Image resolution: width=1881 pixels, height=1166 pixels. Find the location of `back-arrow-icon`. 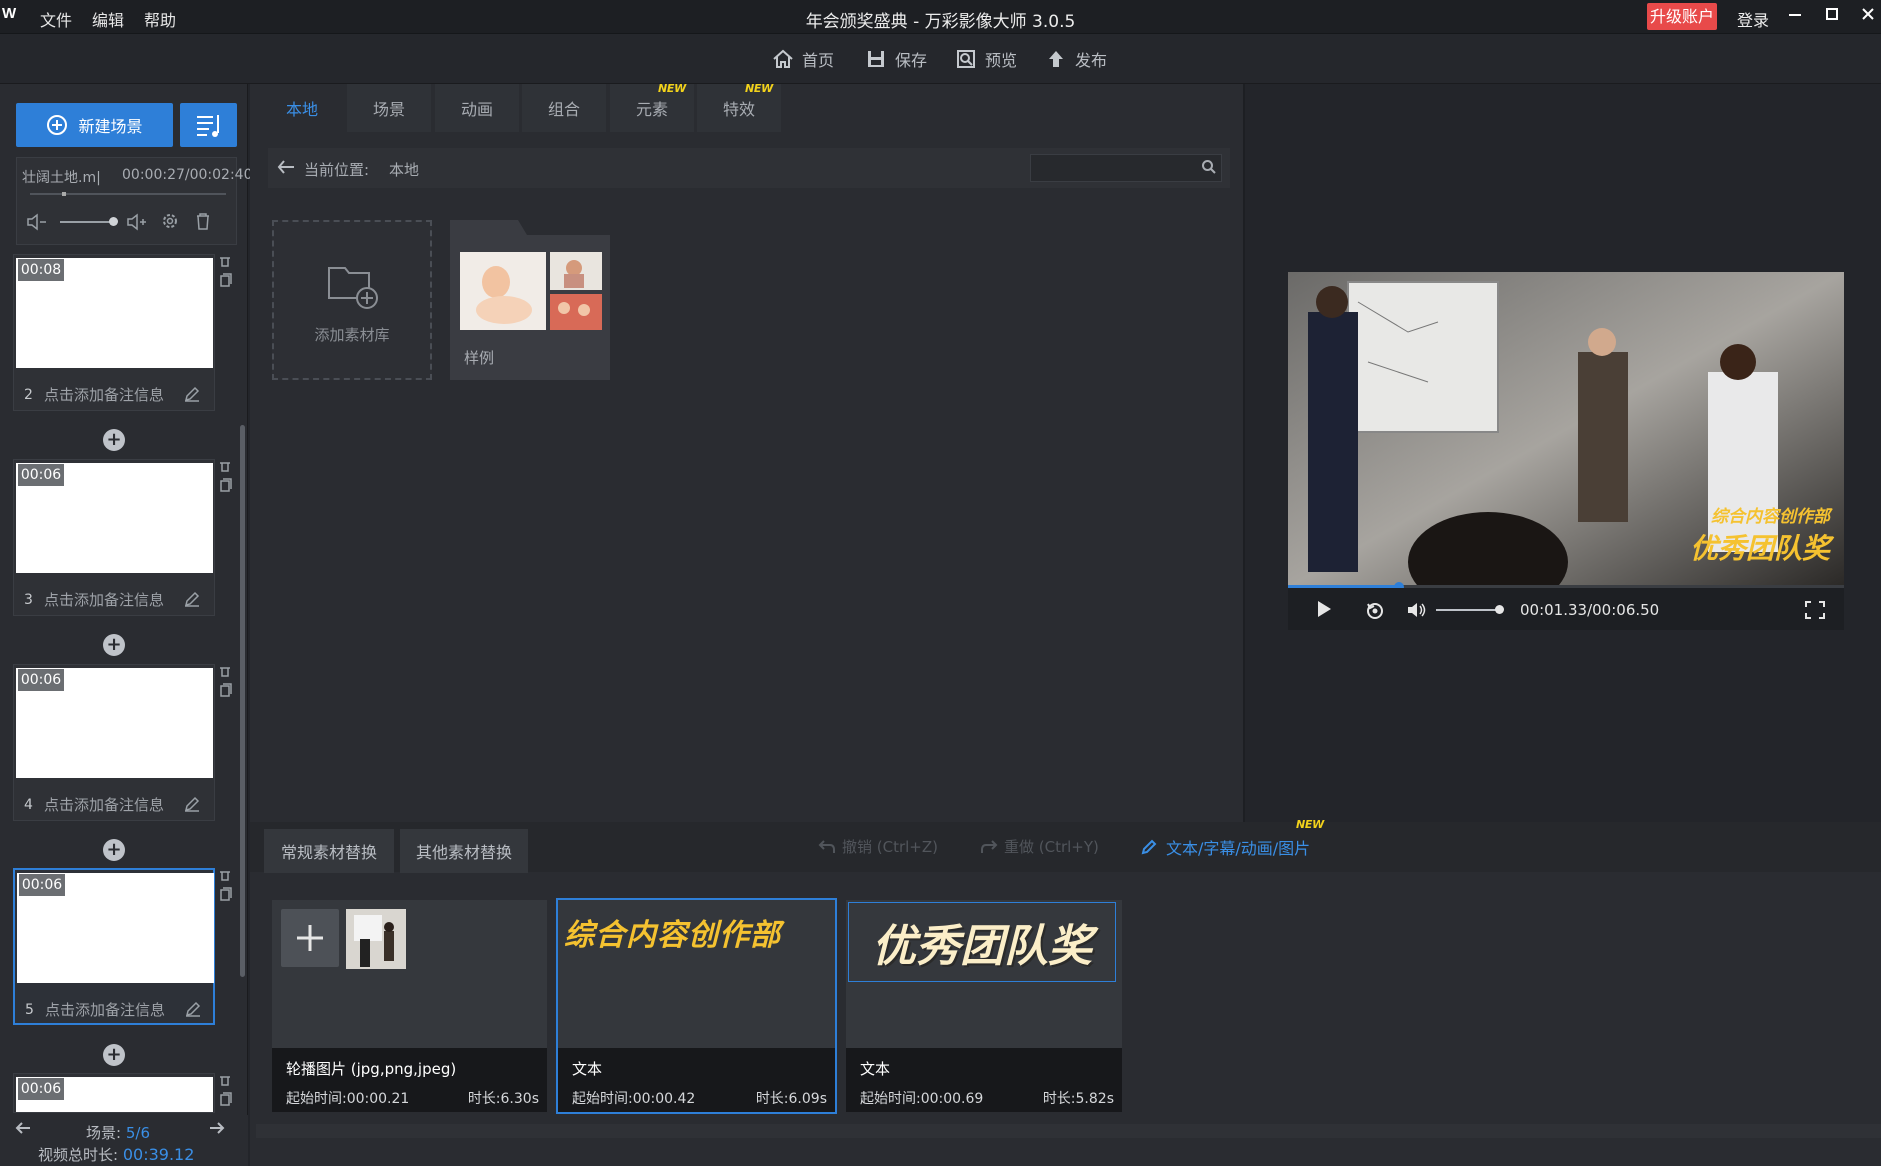

back-arrow-icon is located at coordinates (286, 169).